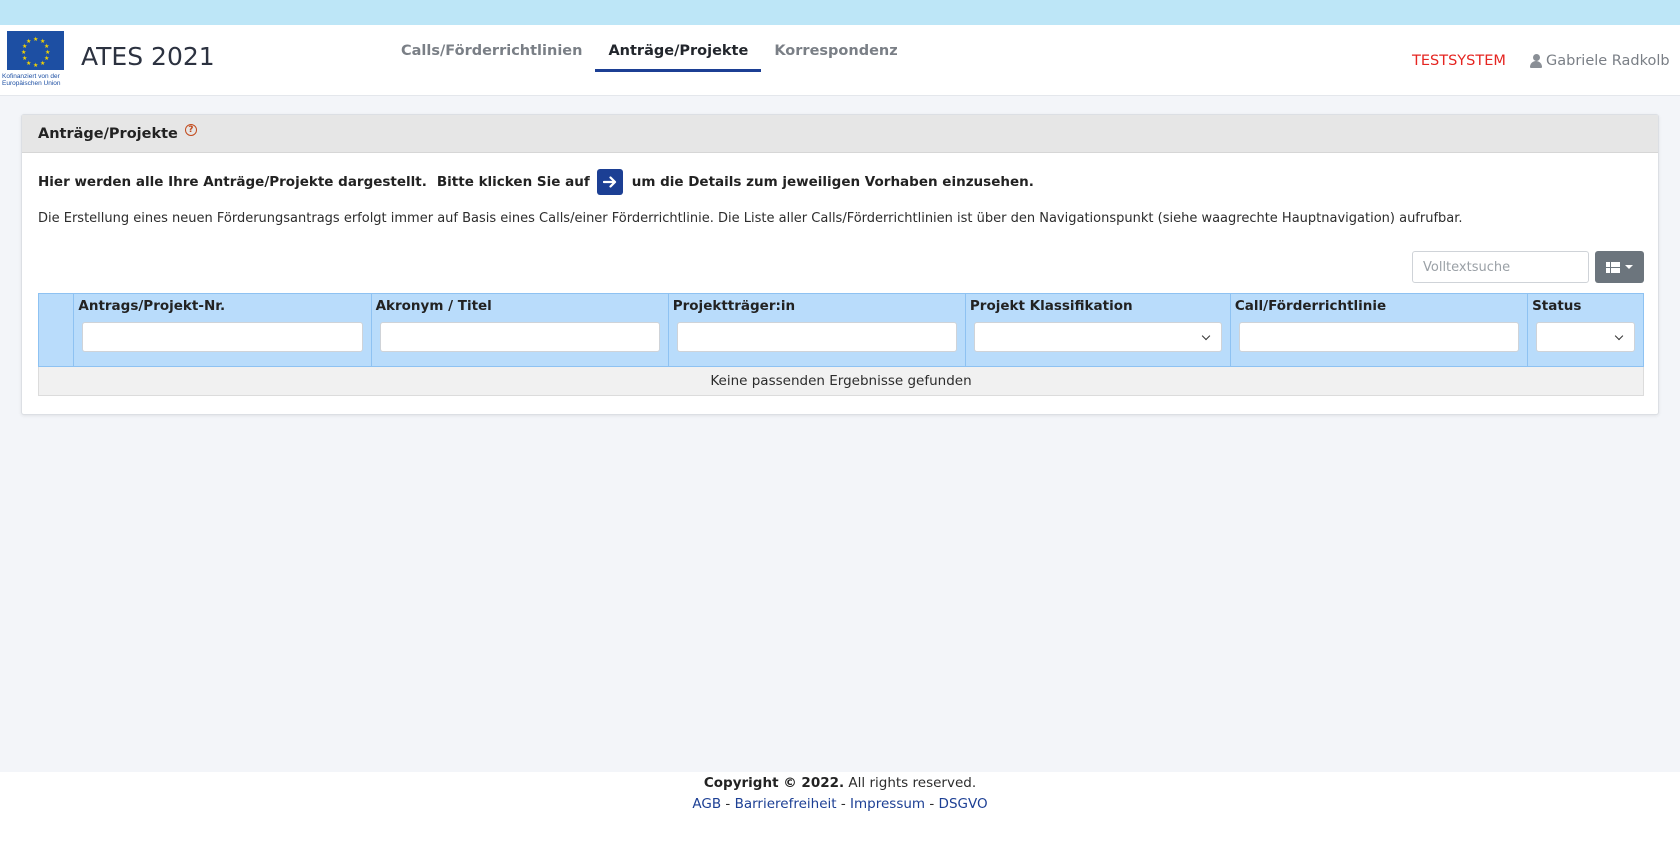 The image size is (1680, 850). I want to click on nav-korrespondenz: Korrespondenz, so click(835, 57).